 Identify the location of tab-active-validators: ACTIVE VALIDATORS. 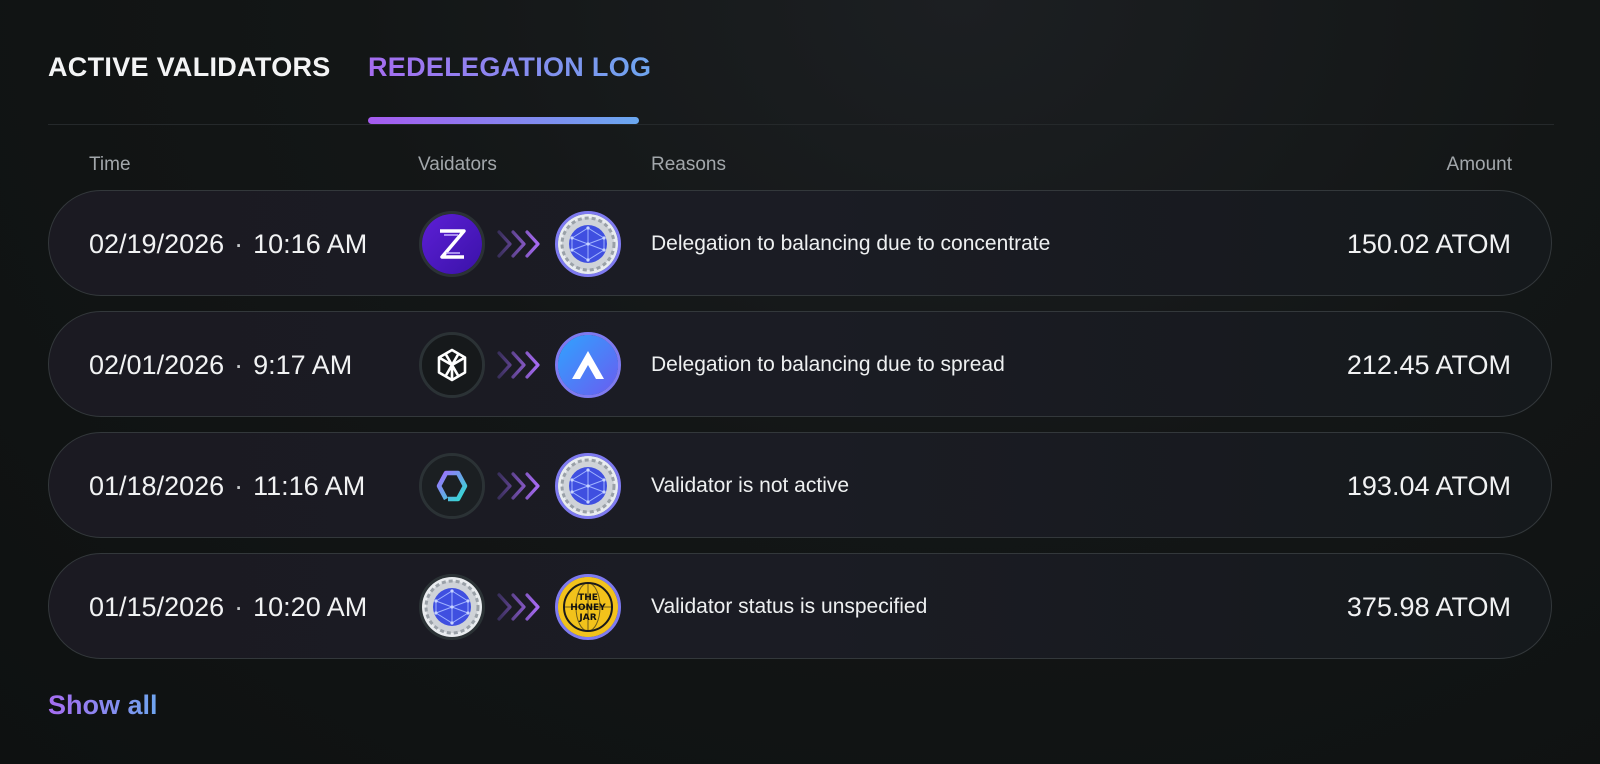
(189, 67).